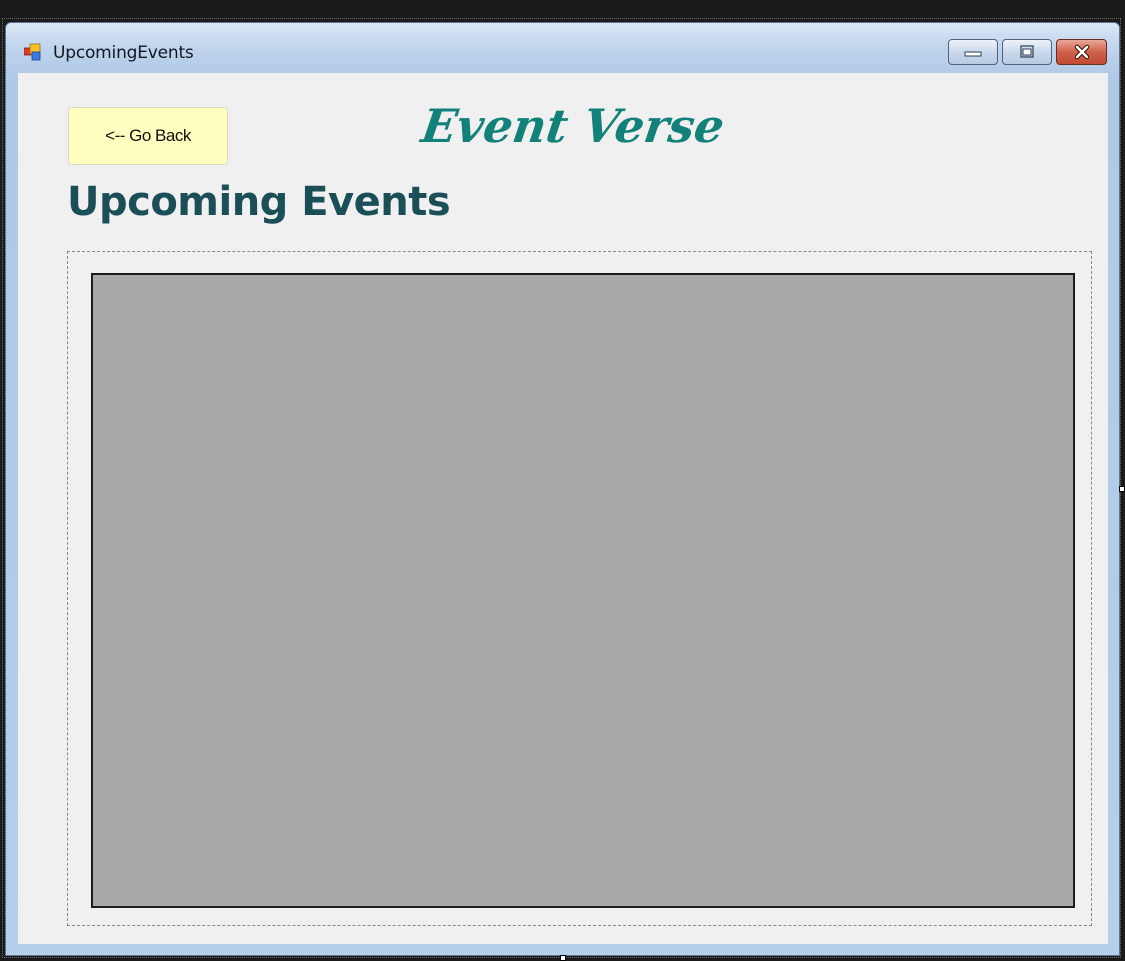  I want to click on maximize-icon, so click(1027, 51).